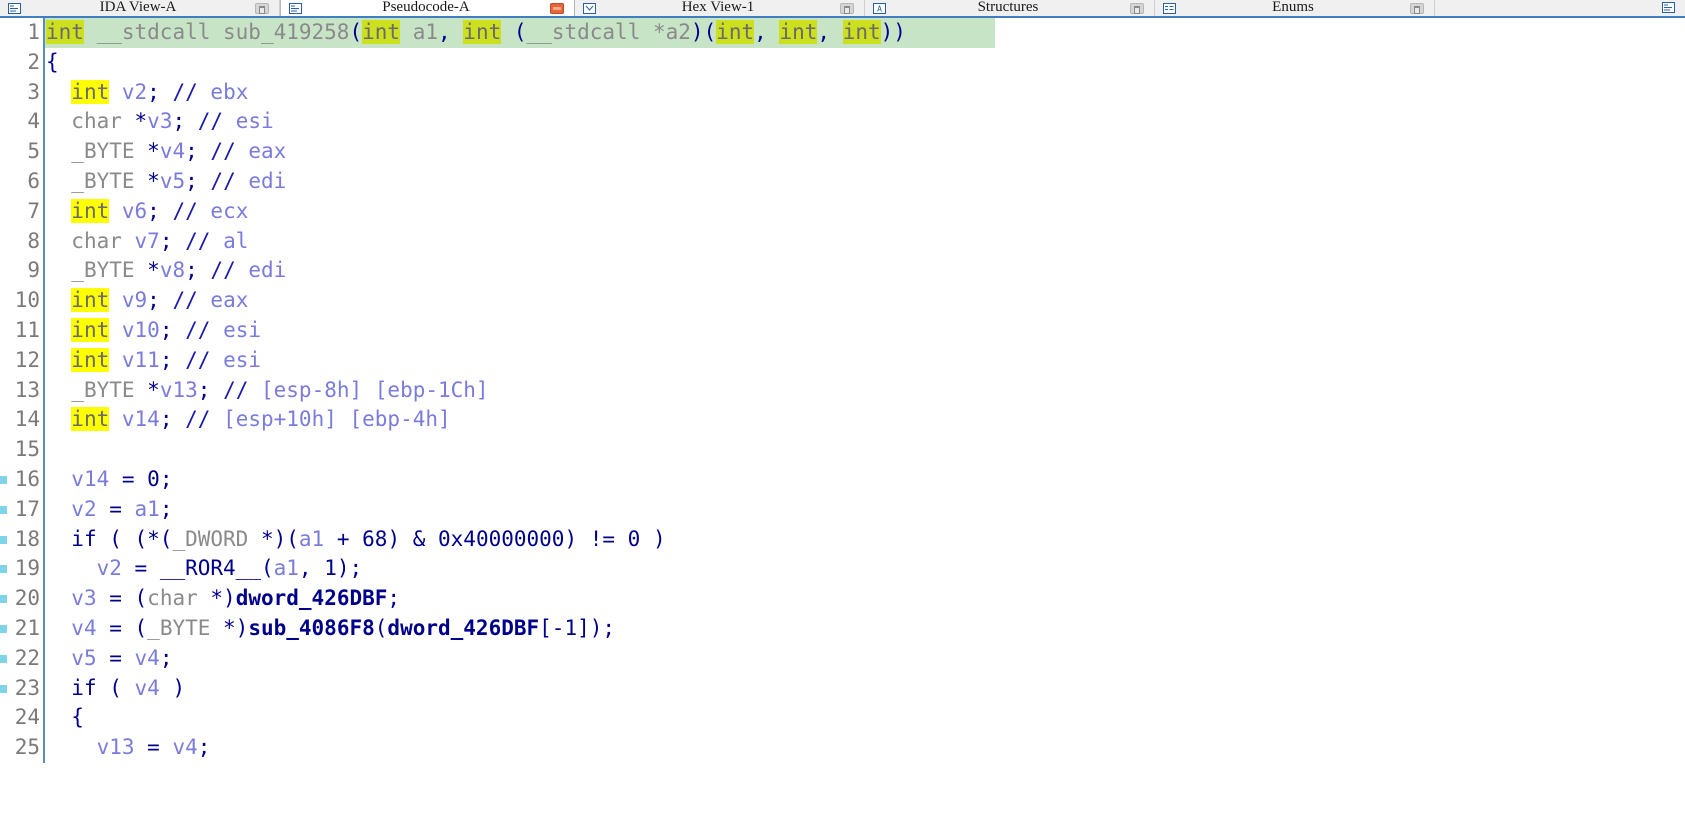 The height and width of the screenshot is (825, 1685). What do you see at coordinates (368, 389) in the screenshot?
I see `token-cmt: [esp-8h] [ebp-1Ch]` at bounding box center [368, 389].